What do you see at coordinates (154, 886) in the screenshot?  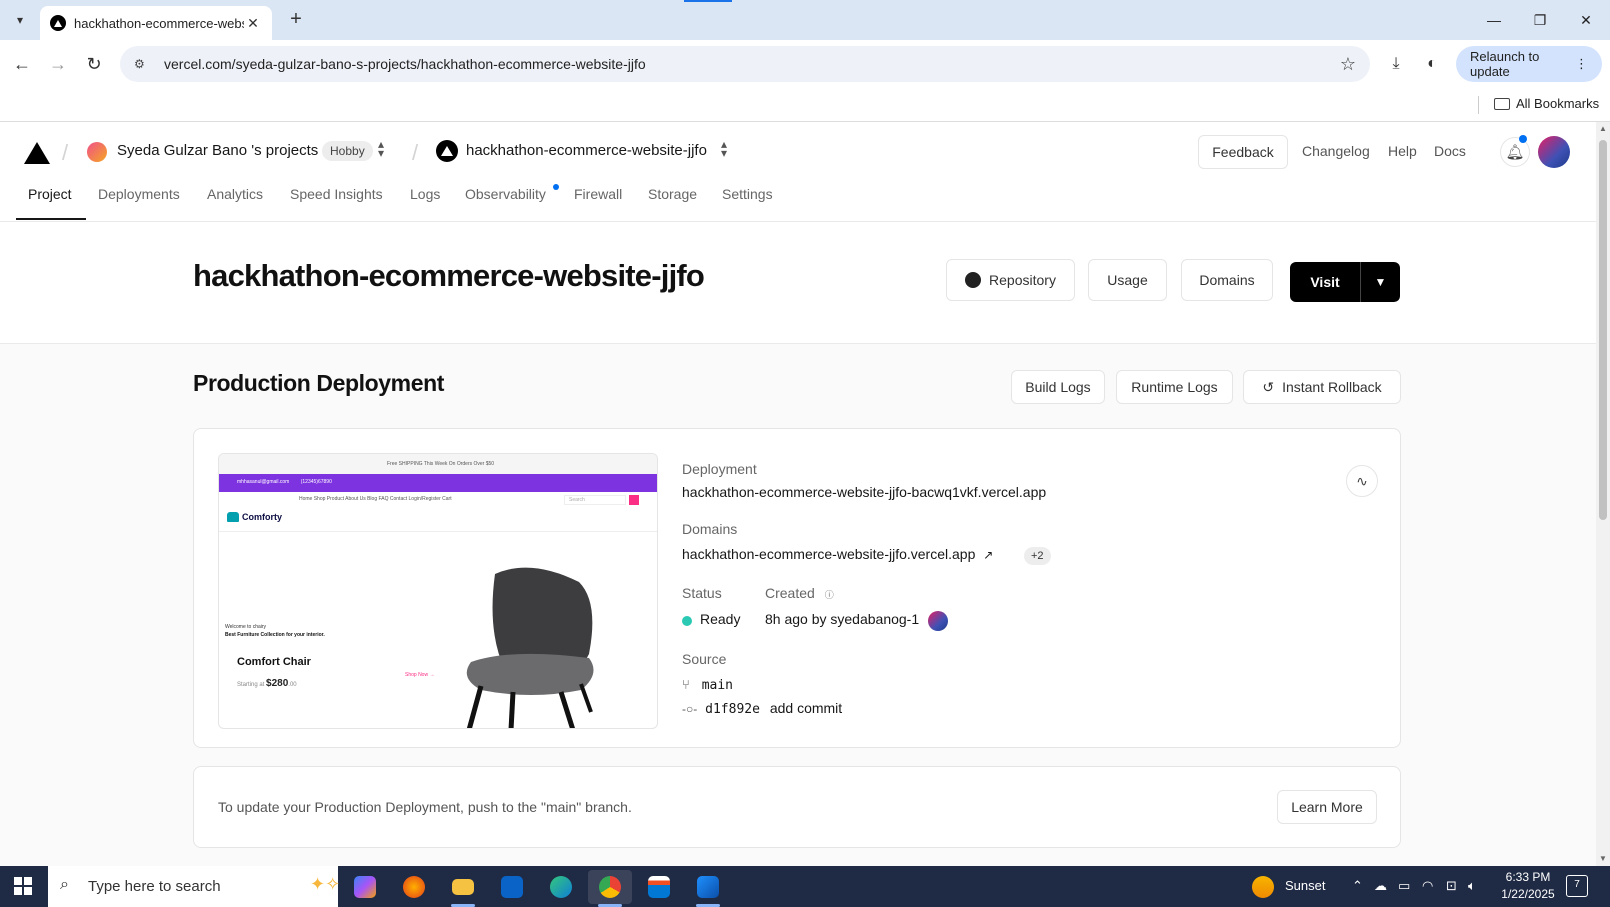 I see `taskbar-search-placeholder: Type here to search` at bounding box center [154, 886].